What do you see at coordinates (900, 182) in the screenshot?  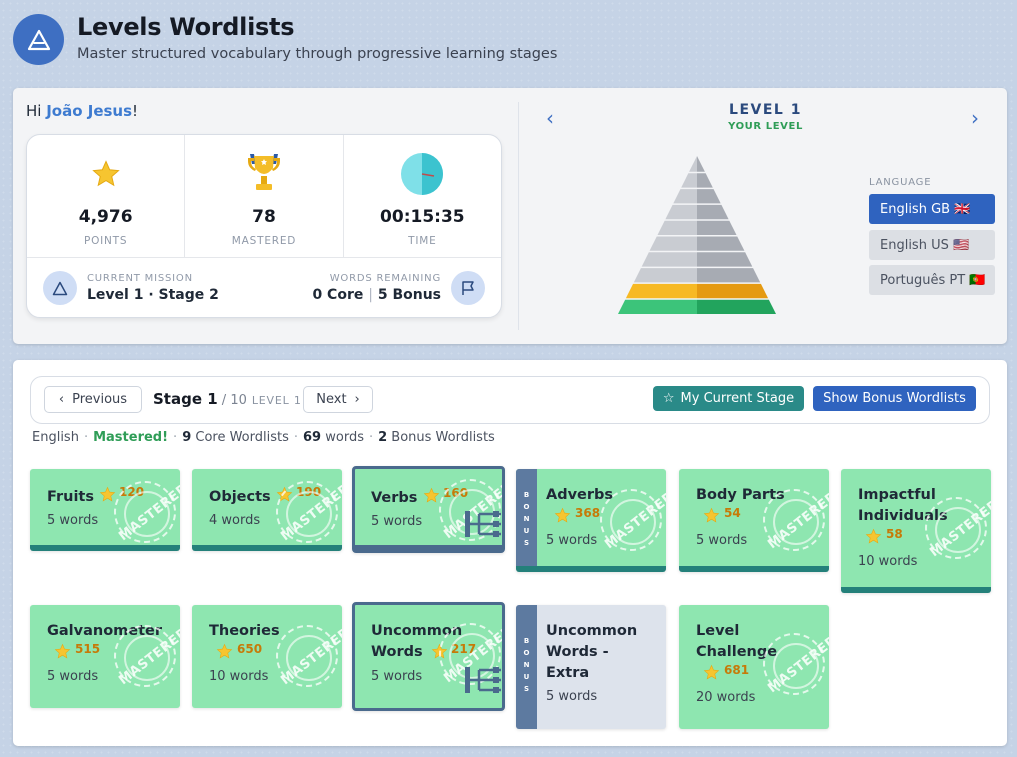 I see `language-label: LANGUAGE` at bounding box center [900, 182].